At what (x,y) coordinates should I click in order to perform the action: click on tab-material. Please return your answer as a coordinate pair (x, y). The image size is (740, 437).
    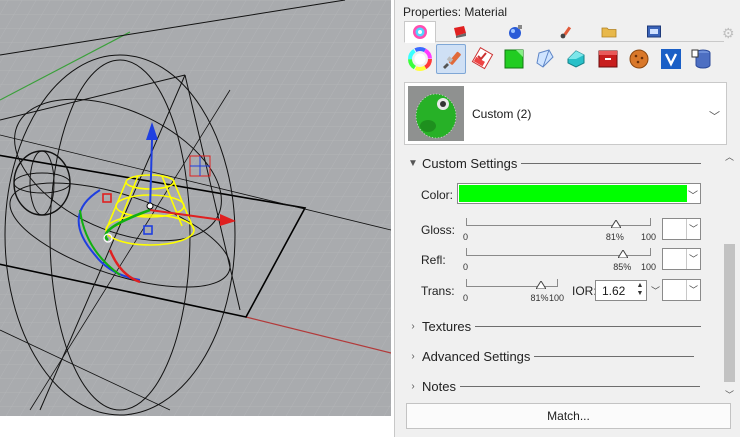
    Looking at the image, I should click on (420, 32).